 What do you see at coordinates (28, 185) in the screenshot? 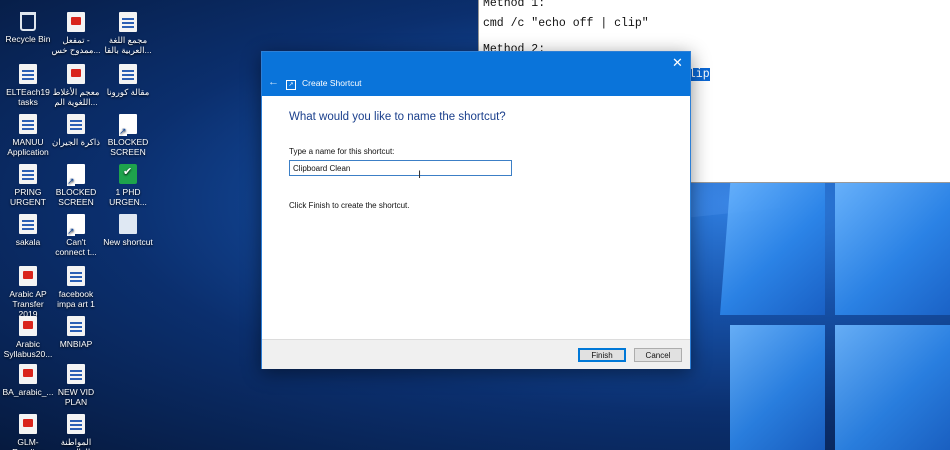
I see `desktop-icon: PRING URGENT` at bounding box center [28, 185].